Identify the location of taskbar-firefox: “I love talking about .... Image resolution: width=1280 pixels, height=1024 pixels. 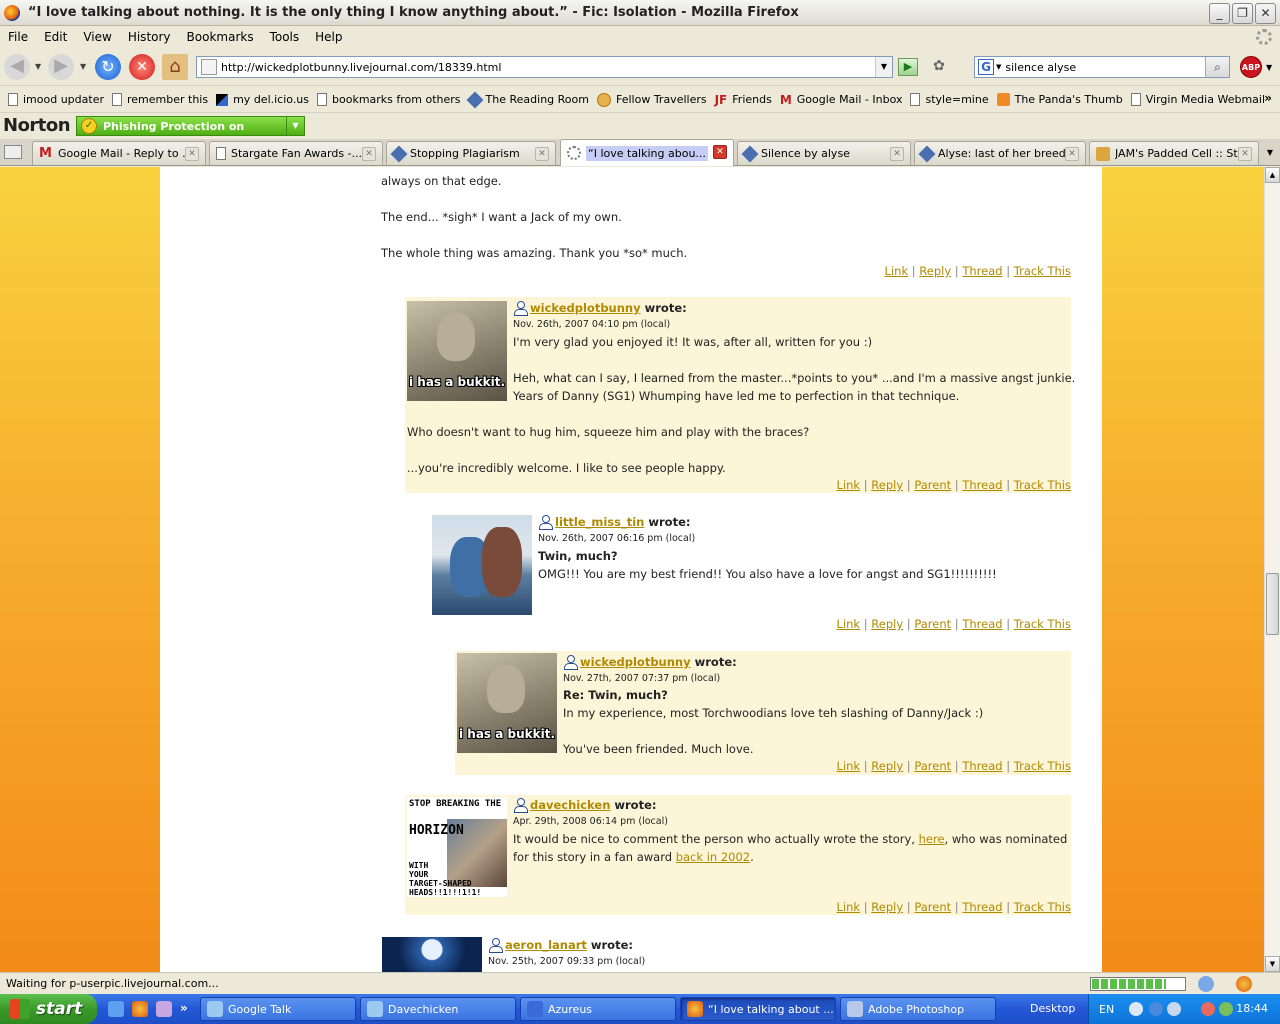
(758, 1009).